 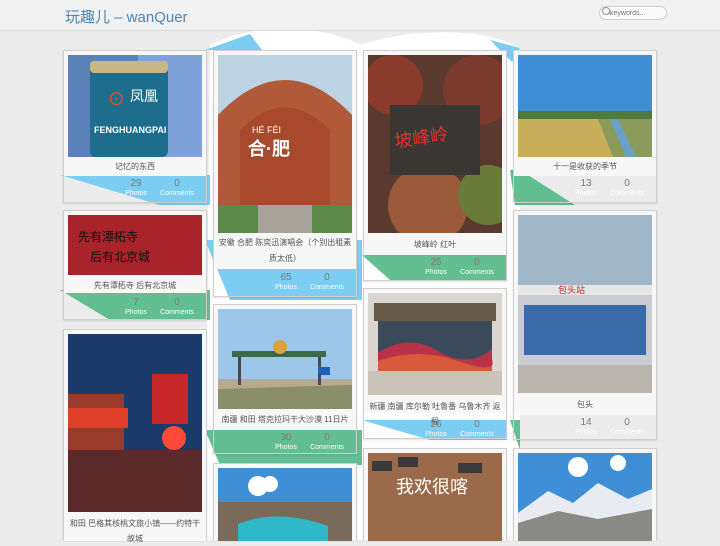 What do you see at coordinates (360, 15) in the screenshot?
I see `site-header: 玩趣儿 – wanQuer` at bounding box center [360, 15].